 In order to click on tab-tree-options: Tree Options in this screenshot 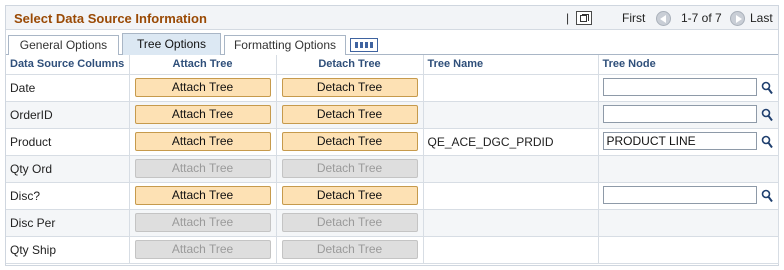, I will do `click(171, 44)`.